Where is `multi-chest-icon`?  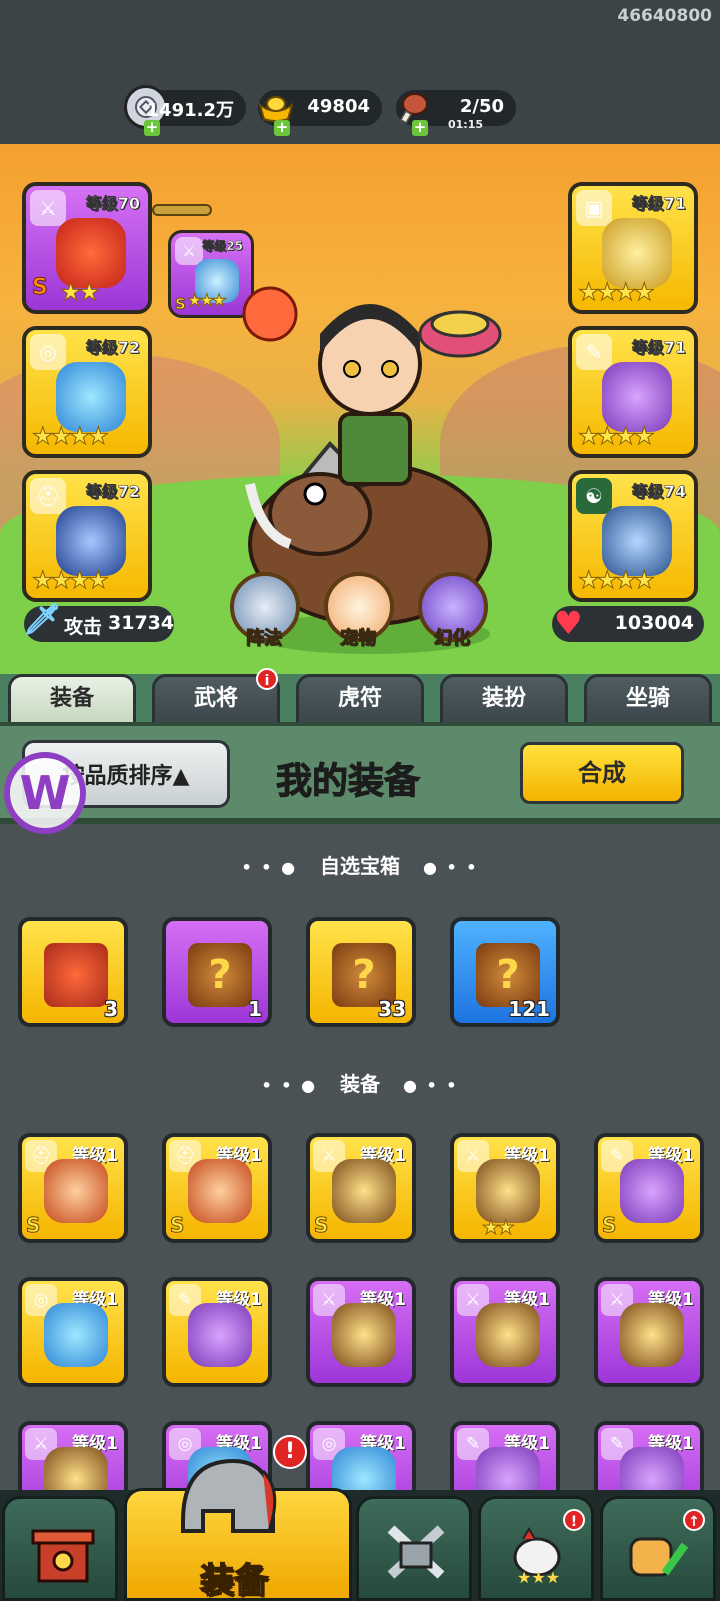
multi-chest-icon is located at coordinates (76, 975).